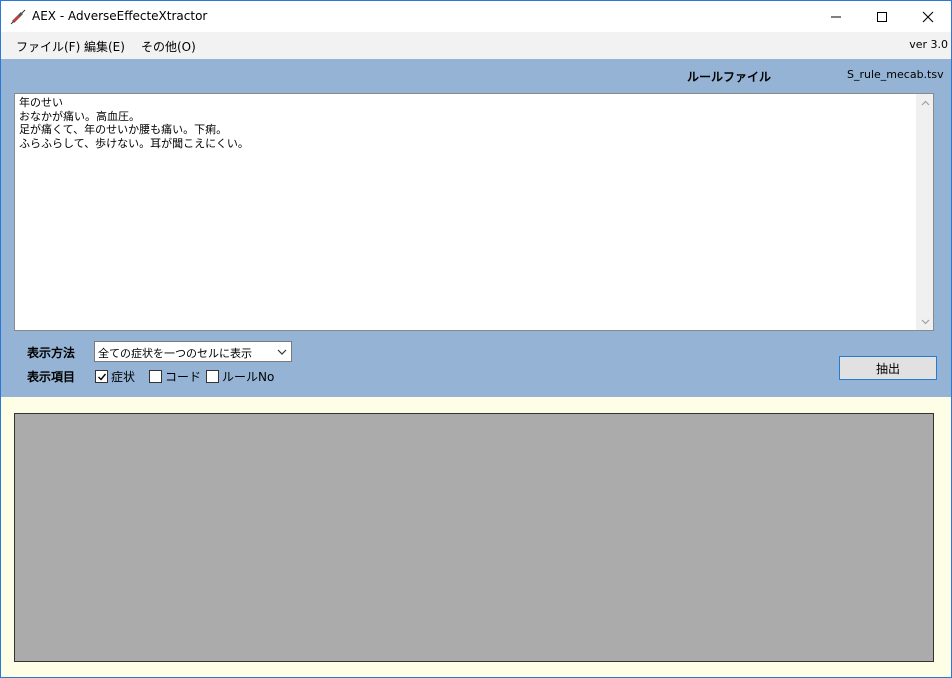 The height and width of the screenshot is (678, 952). Describe the element at coordinates (51, 377) in the screenshot. I see `display-items-label: 表示項目` at that location.